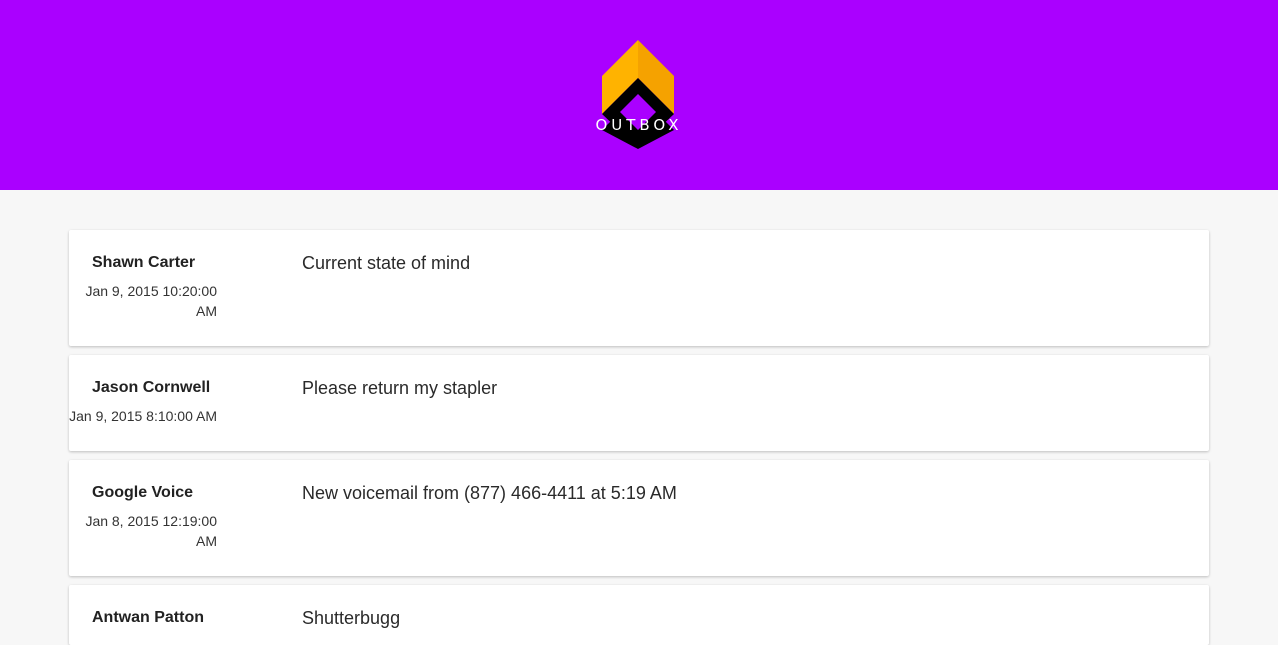 The image size is (1278, 645). I want to click on message-subject: Shutterbugg, so click(351, 618).